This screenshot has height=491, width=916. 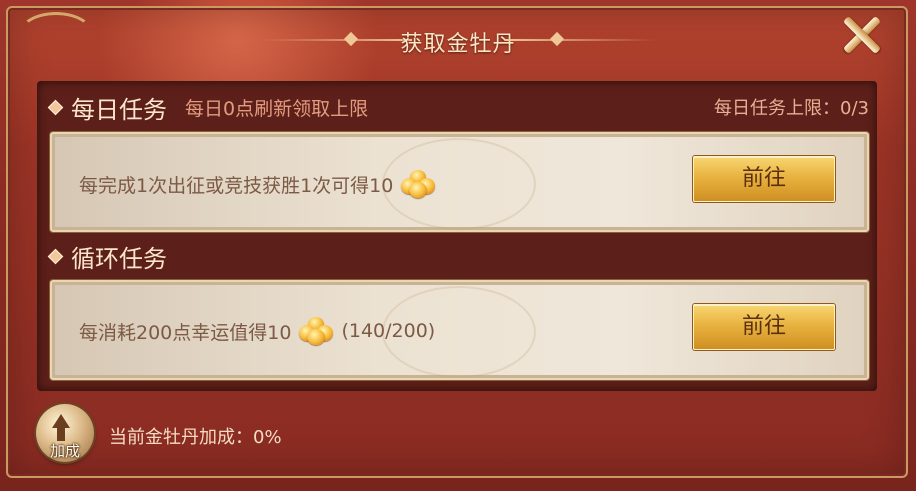 What do you see at coordinates (236, 185) in the screenshot?
I see `daily-task-text: 每完成1次出征或竞技获胜1次可得10` at bounding box center [236, 185].